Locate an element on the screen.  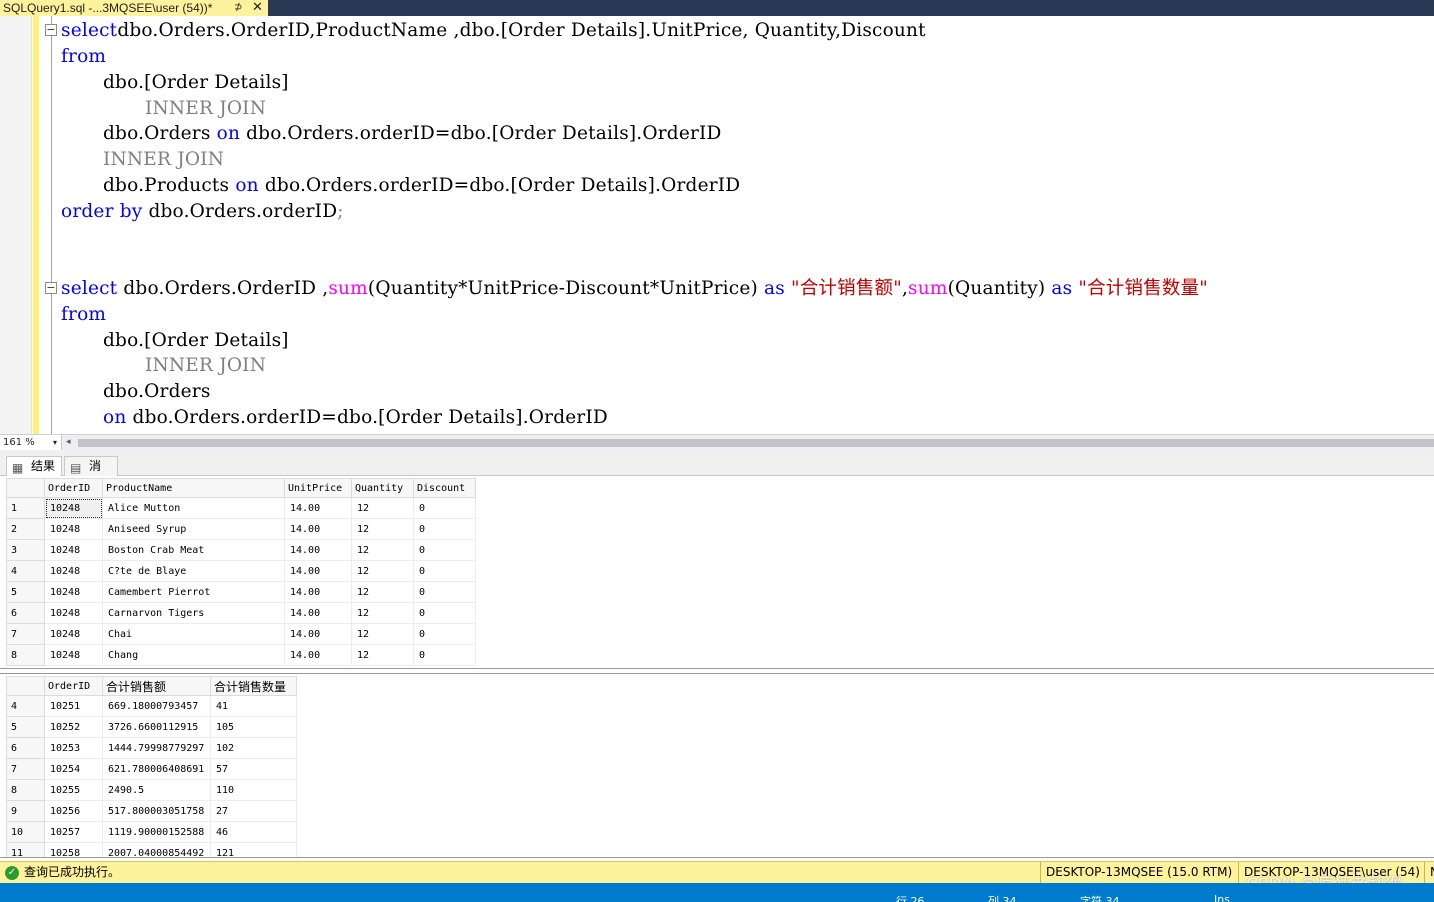
table-row: 8 10248 Chang 14.00 12 0 is located at coordinates (241, 655).